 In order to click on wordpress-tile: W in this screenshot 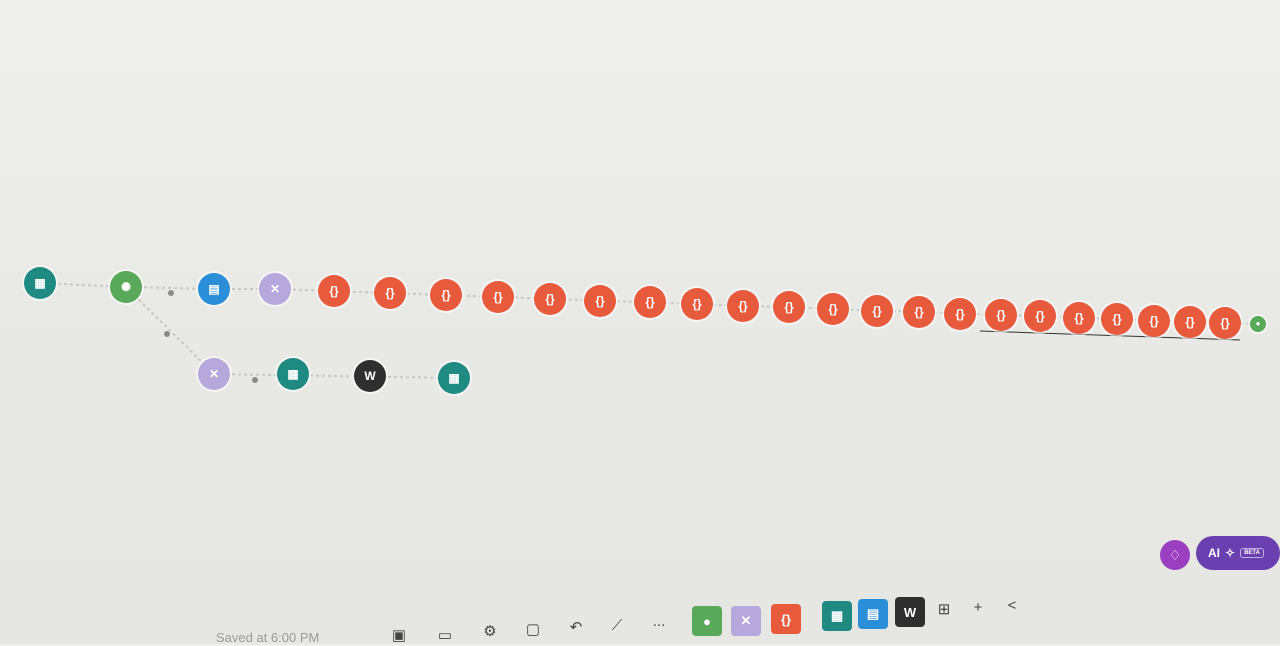, I will do `click(910, 612)`.